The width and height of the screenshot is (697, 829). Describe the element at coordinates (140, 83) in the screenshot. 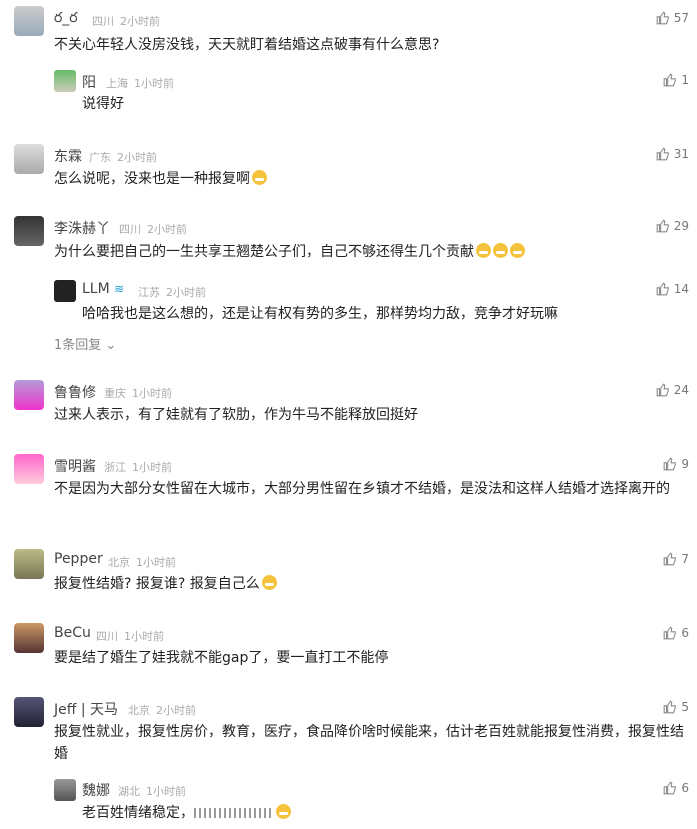

I see `reply-meta: 上海 1小时前` at that location.